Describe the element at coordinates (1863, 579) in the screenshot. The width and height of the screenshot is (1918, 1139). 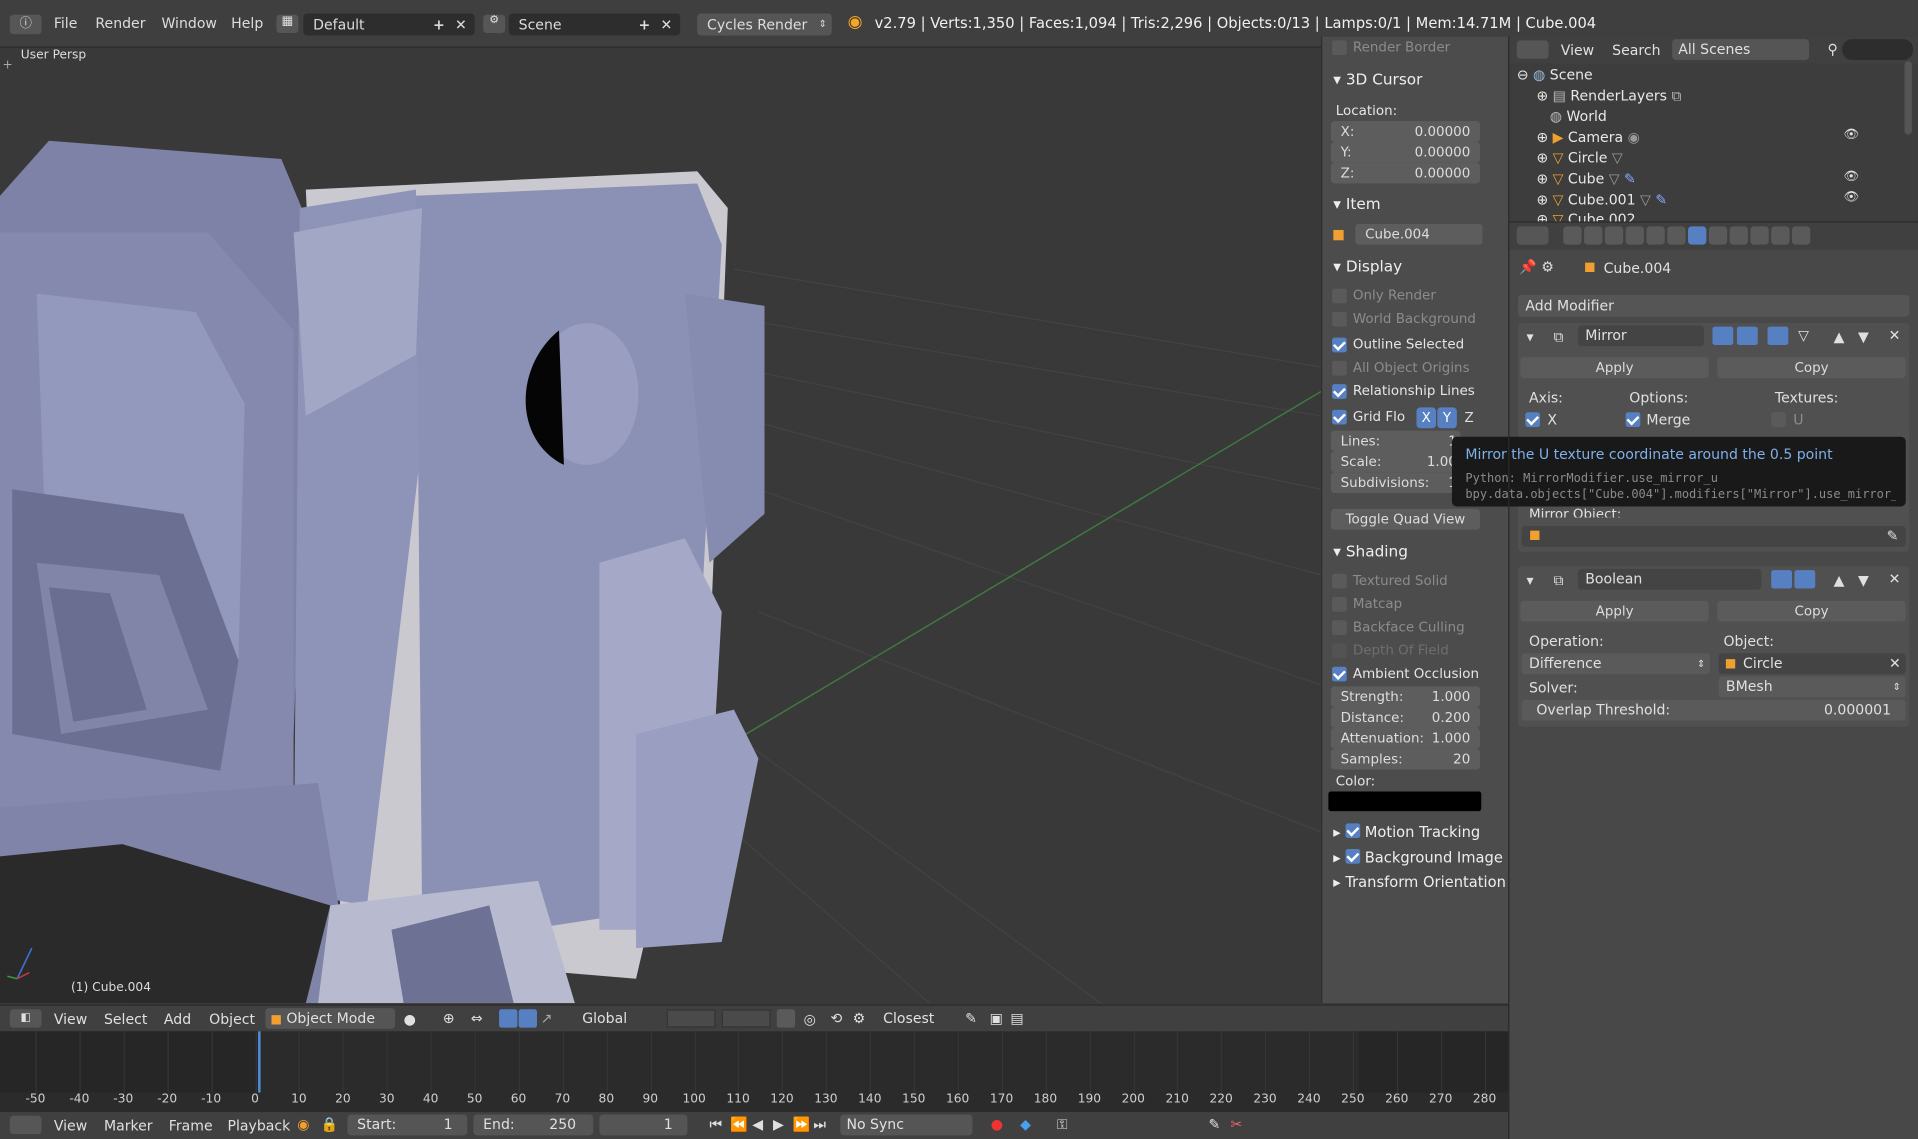
I see `boolean-move-down-icon: ▼` at that location.